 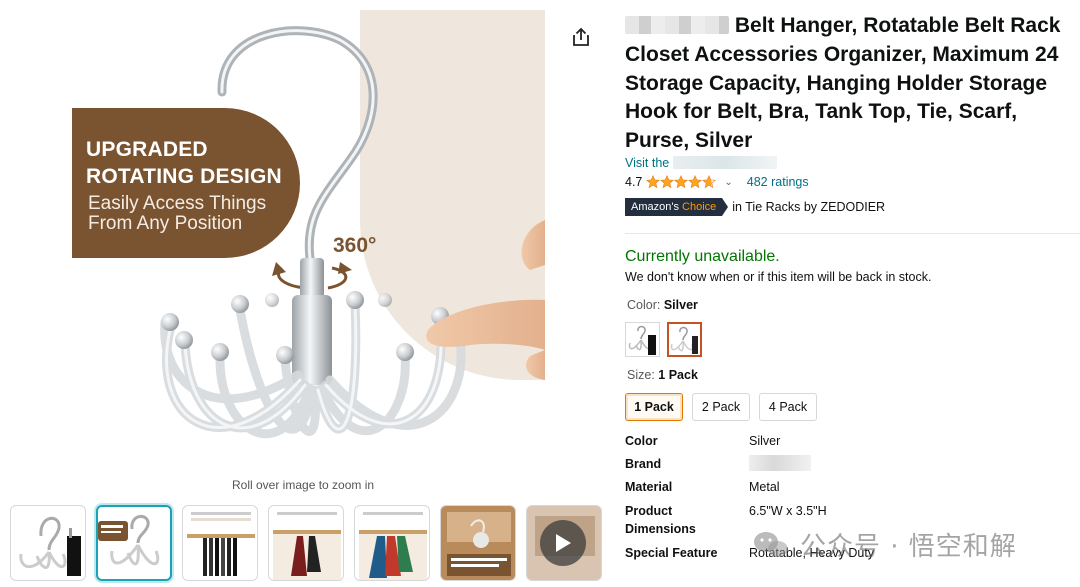 What do you see at coordinates (771, 544) in the screenshot?
I see `wechat-icon` at bounding box center [771, 544].